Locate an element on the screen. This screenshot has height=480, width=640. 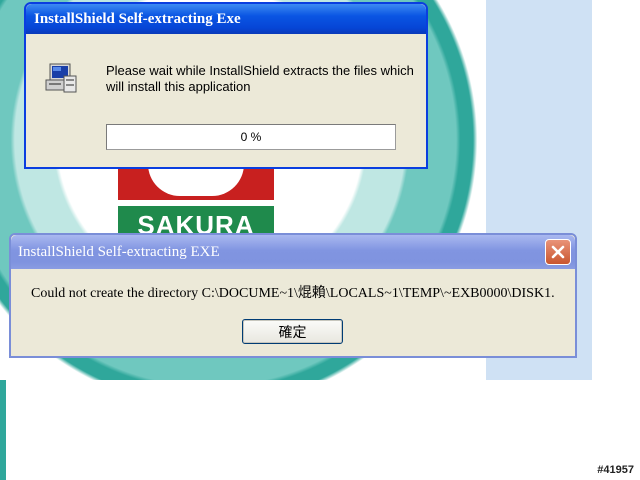
close-button is located at coordinates (558, 252).